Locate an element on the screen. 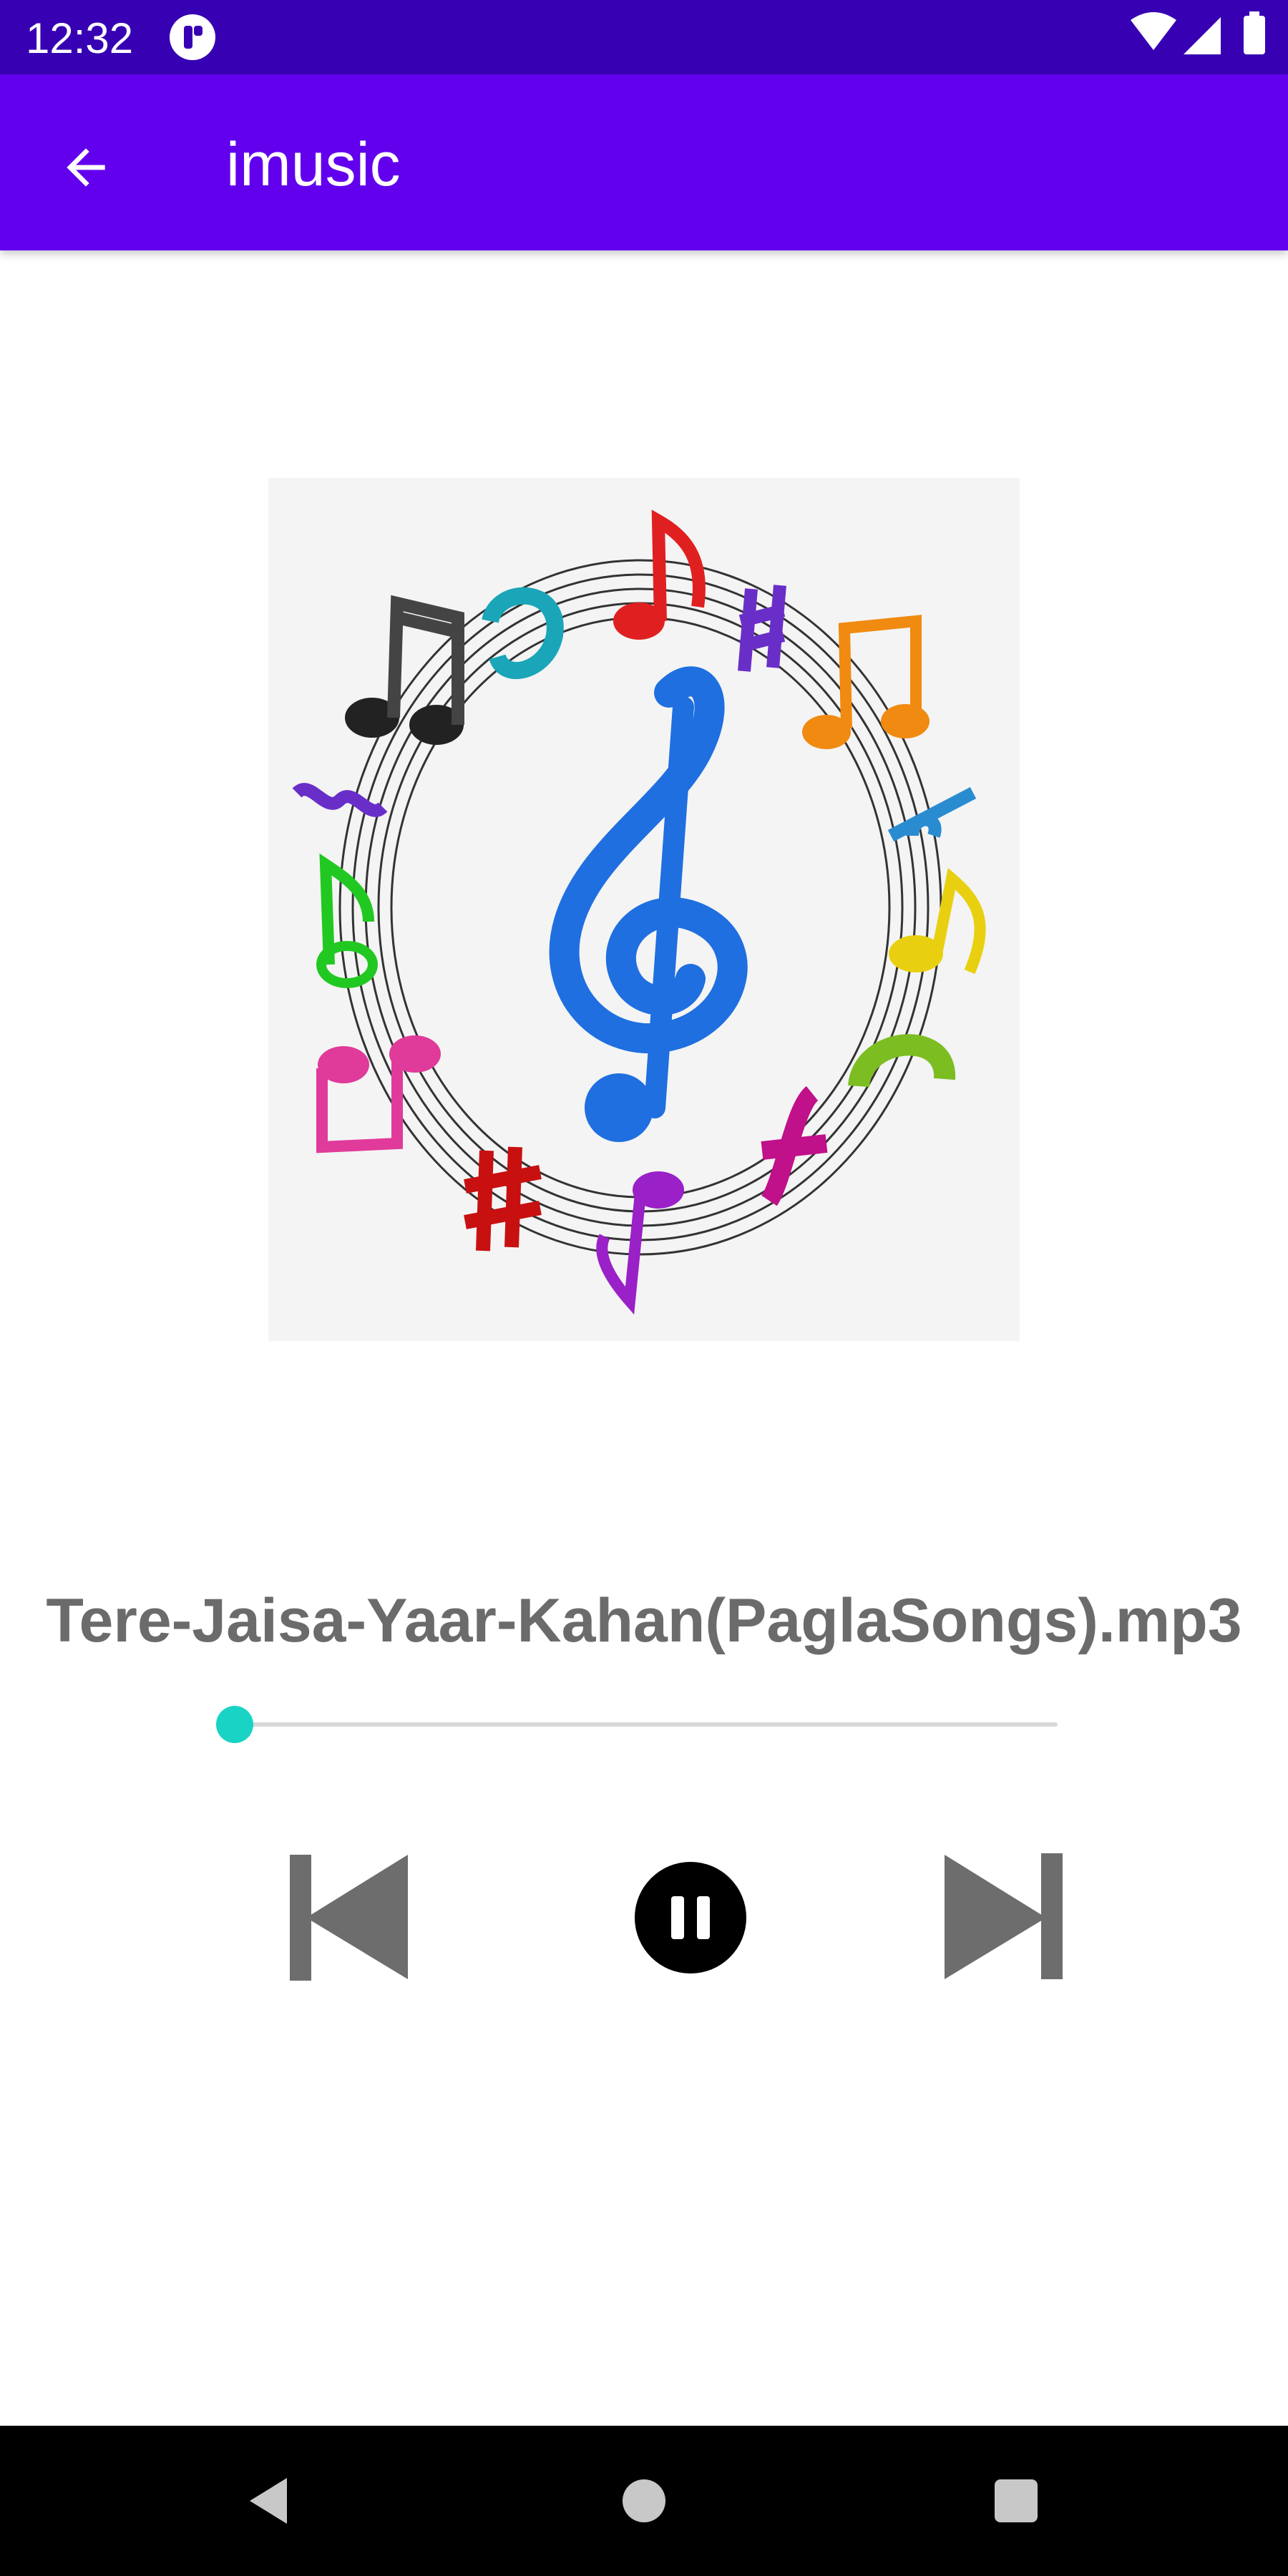  seekbar is located at coordinates (644, 1724).